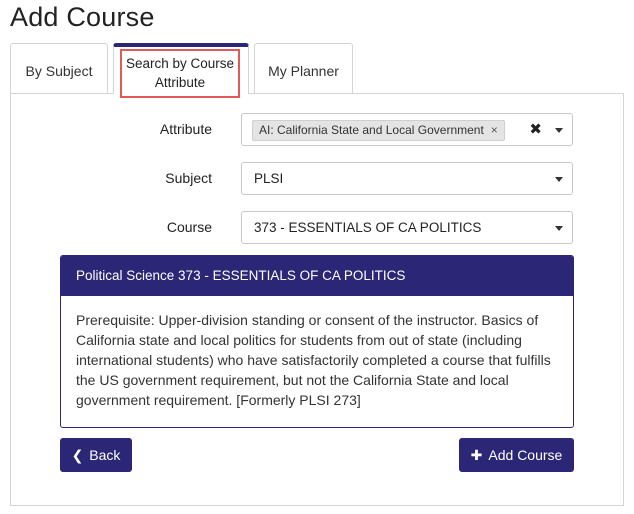  Describe the element at coordinates (535, 129) in the screenshot. I see `clear-selection-icon: ✖` at that location.